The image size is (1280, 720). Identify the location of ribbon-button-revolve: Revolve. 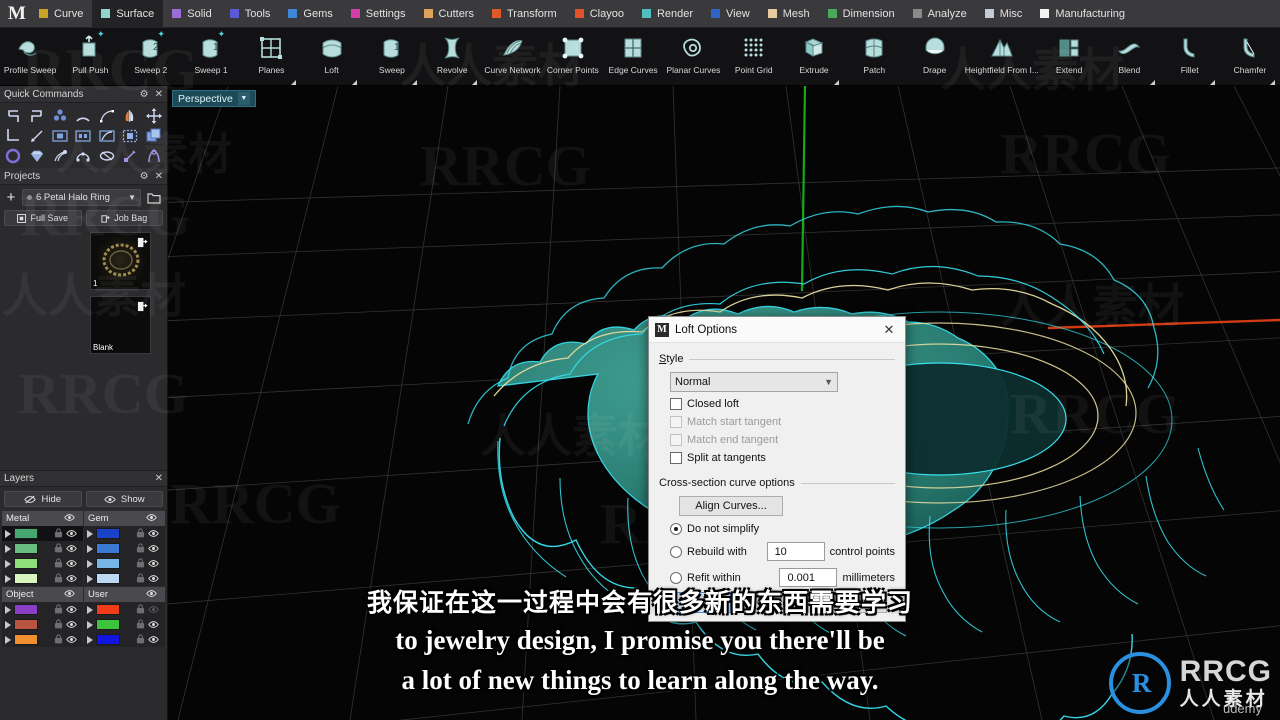
(452, 57).